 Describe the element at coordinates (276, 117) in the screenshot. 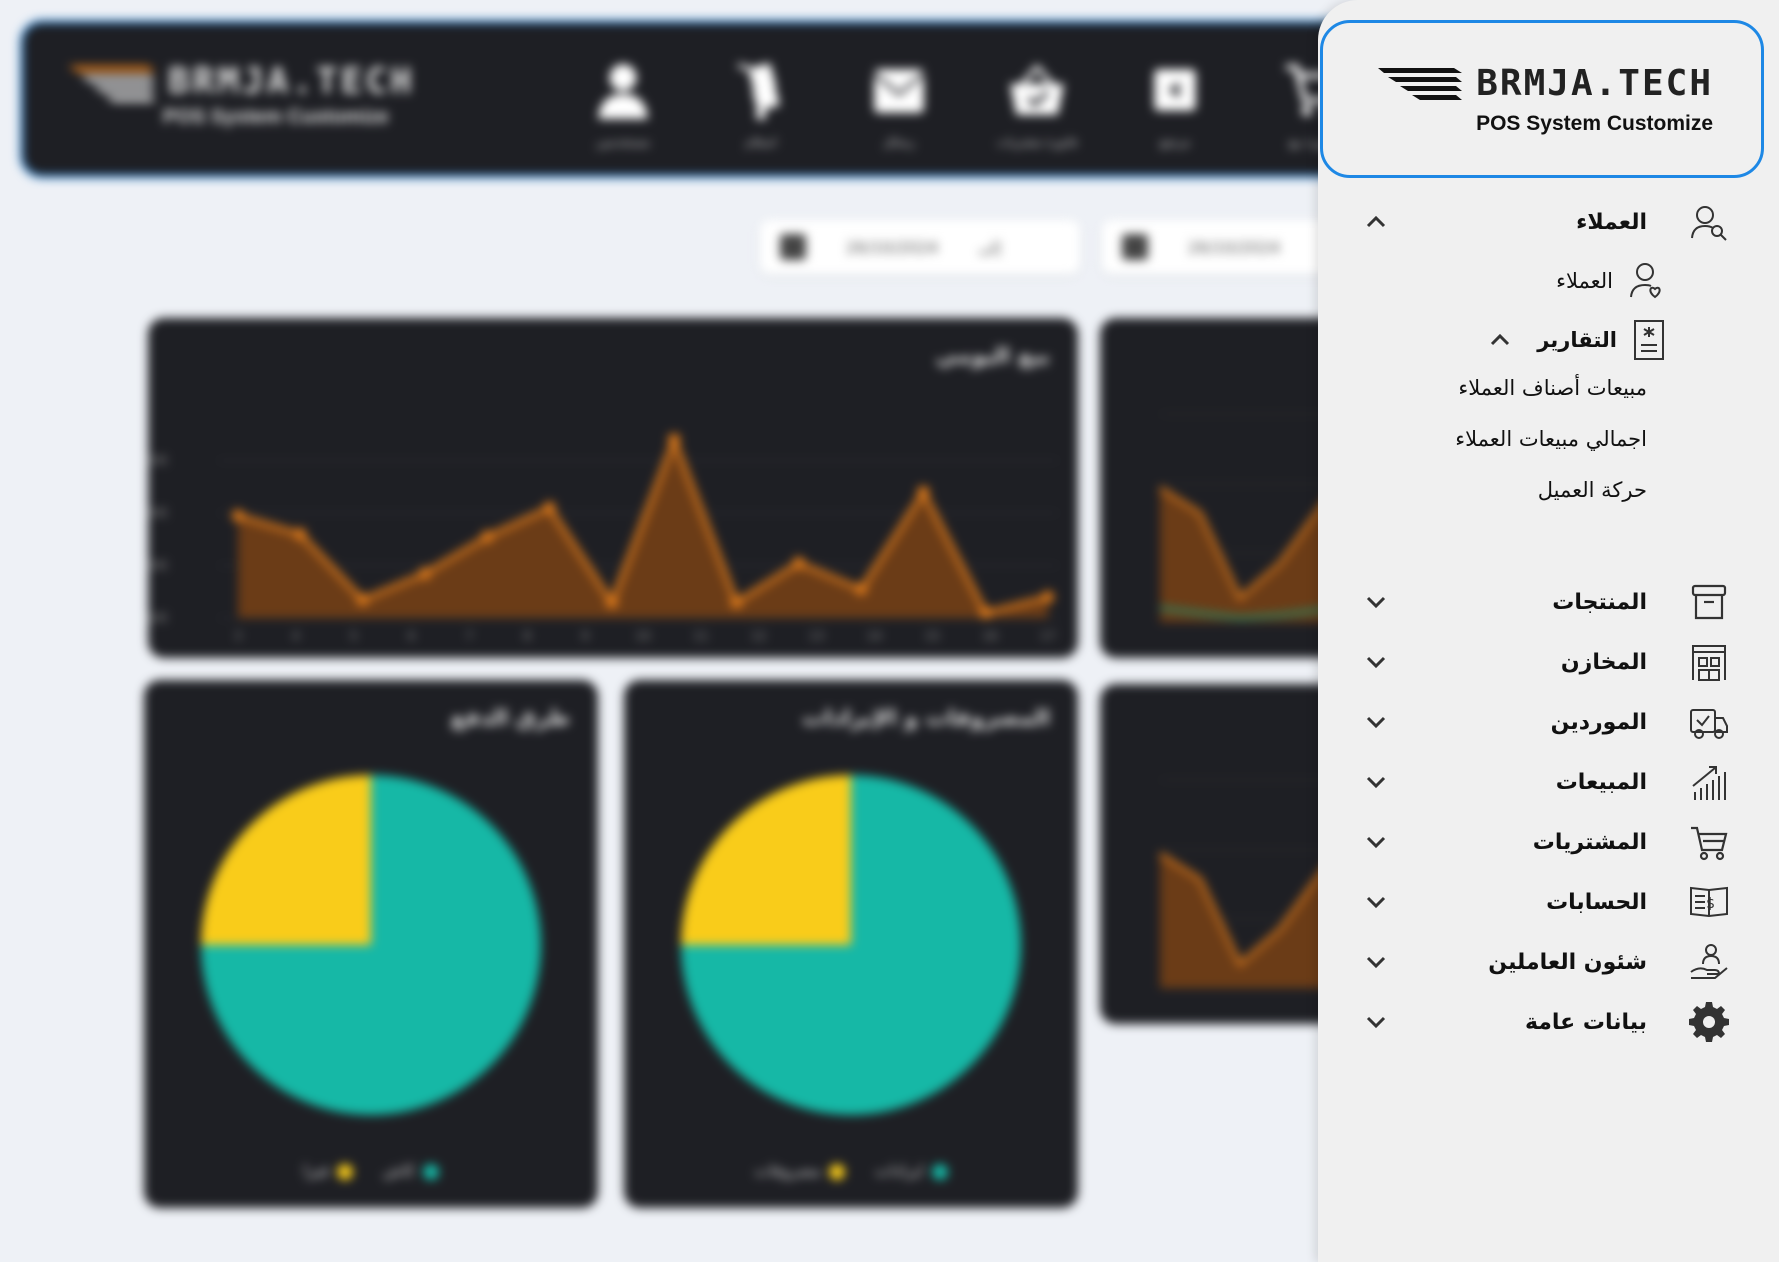

I see `navbar-brand-tagline: POS System Customize` at that location.